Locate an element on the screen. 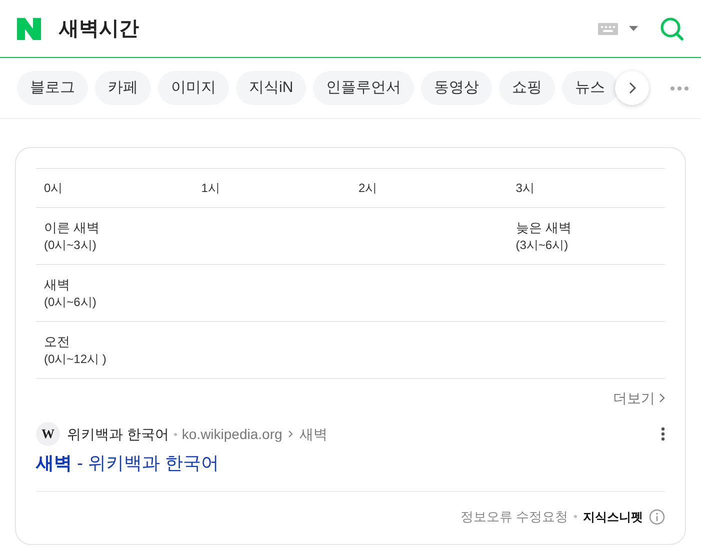 The image size is (701, 559). period-name: 늦은 새벽 is located at coordinates (544, 228).